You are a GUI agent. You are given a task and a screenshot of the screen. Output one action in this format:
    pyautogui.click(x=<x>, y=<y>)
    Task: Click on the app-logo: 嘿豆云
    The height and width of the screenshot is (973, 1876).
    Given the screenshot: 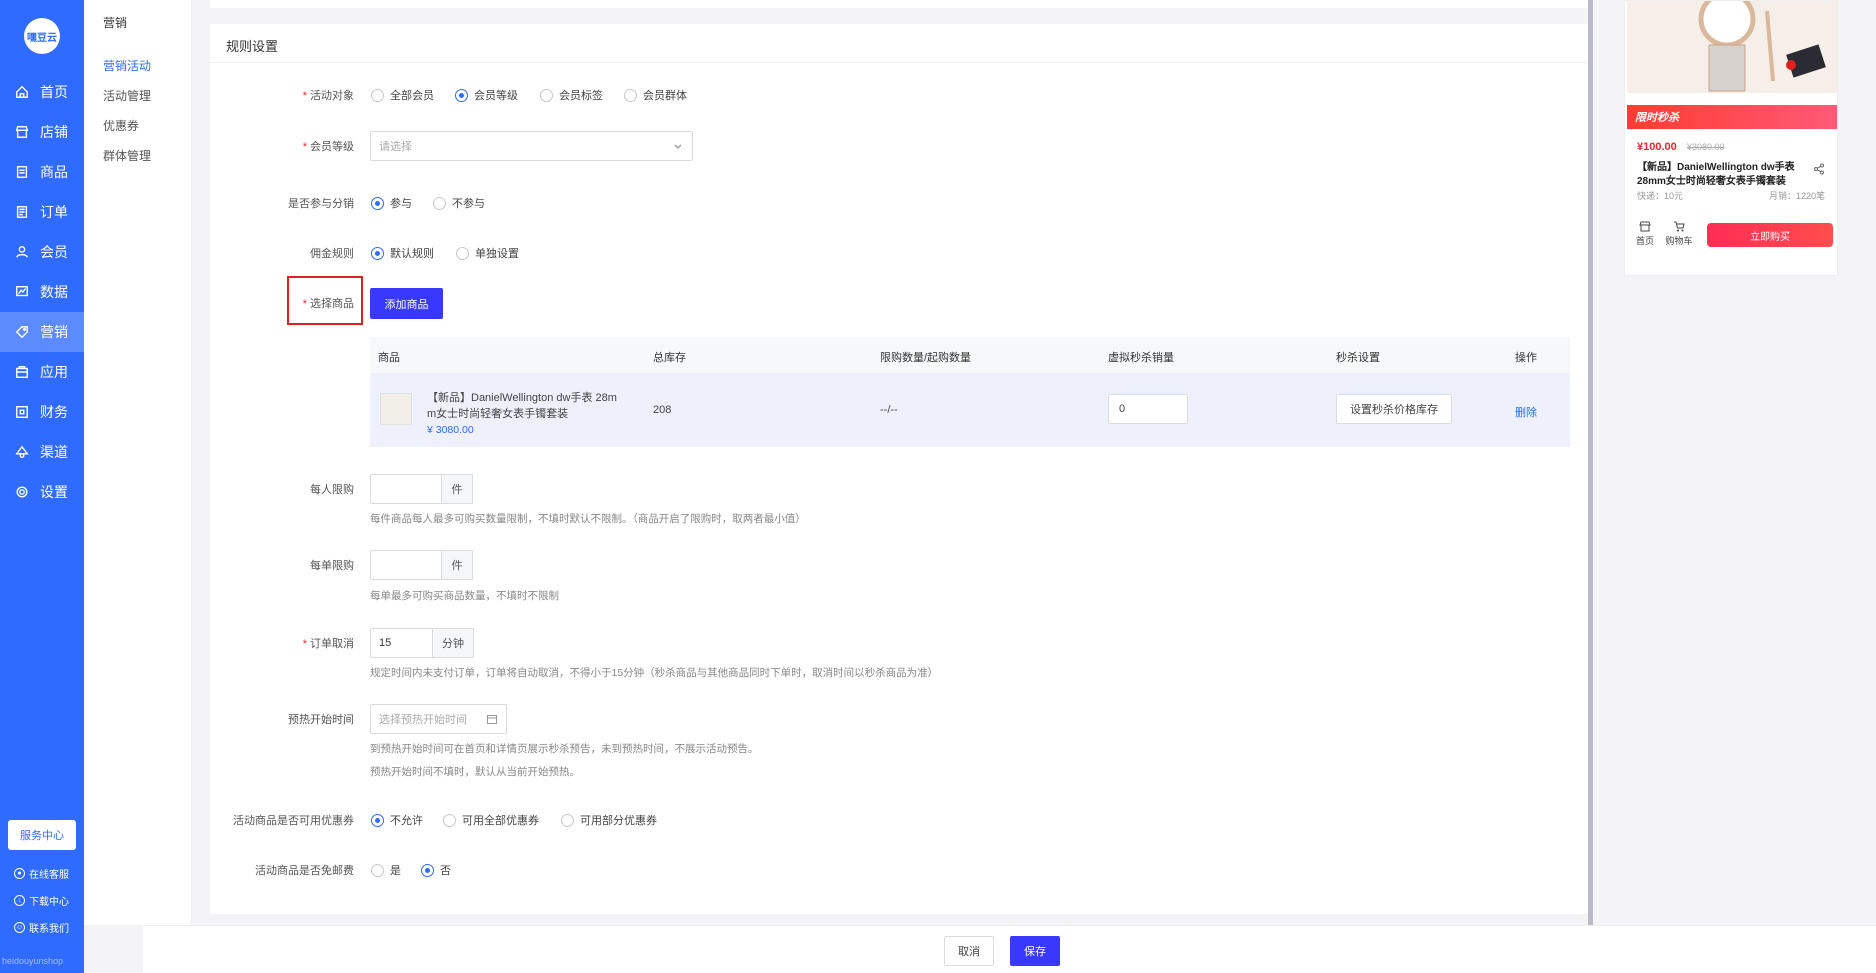 What is the action you would take?
    pyautogui.click(x=42, y=36)
    